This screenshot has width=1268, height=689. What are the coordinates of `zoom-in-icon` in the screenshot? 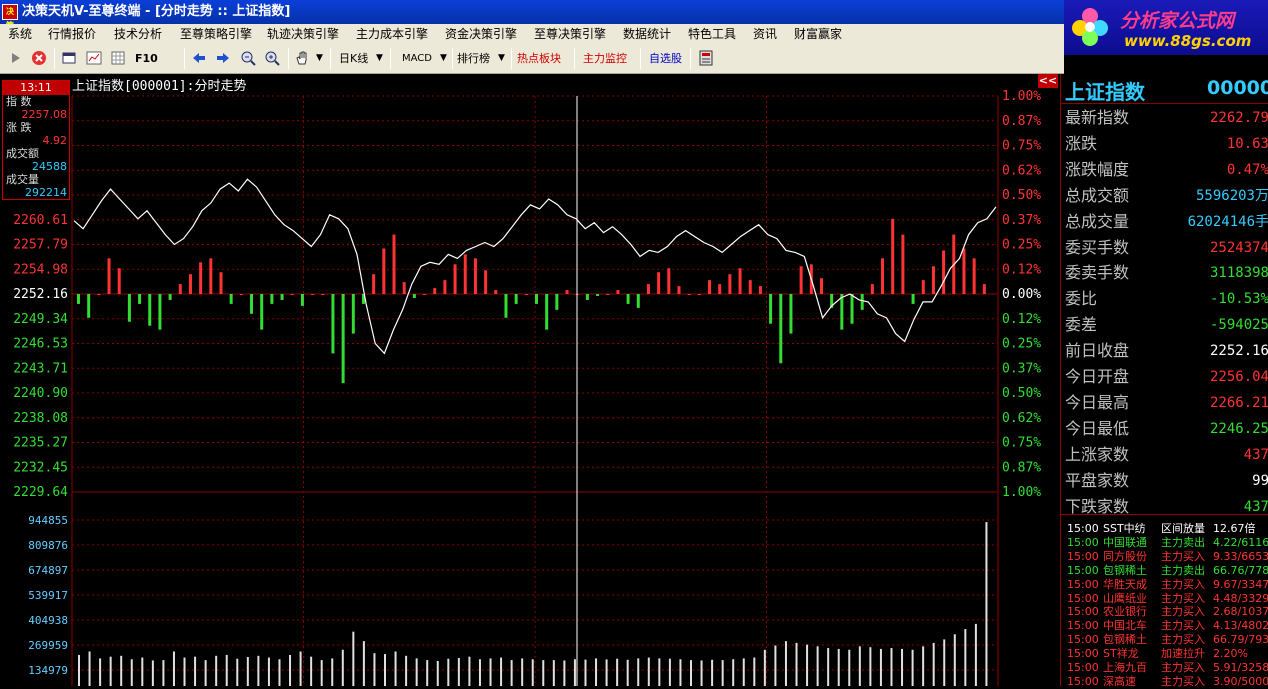 It's located at (272, 58).